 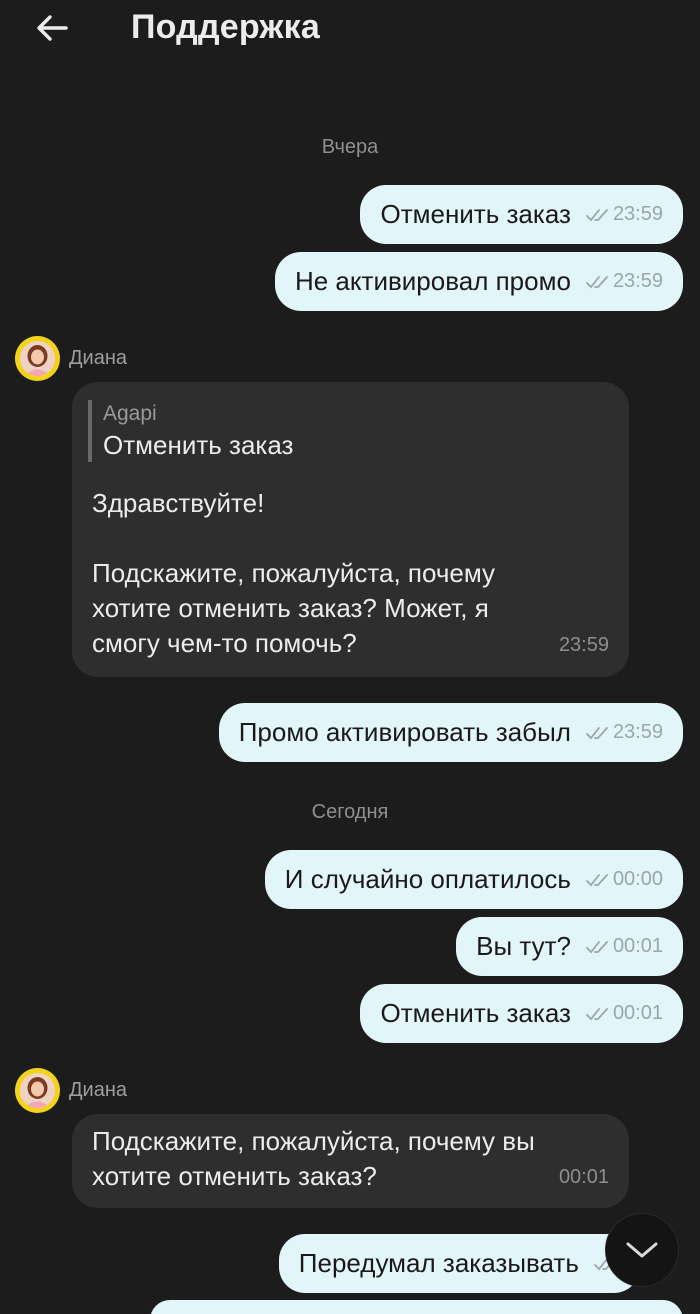 I want to click on message-text: Вы тут?, so click(x=523, y=946).